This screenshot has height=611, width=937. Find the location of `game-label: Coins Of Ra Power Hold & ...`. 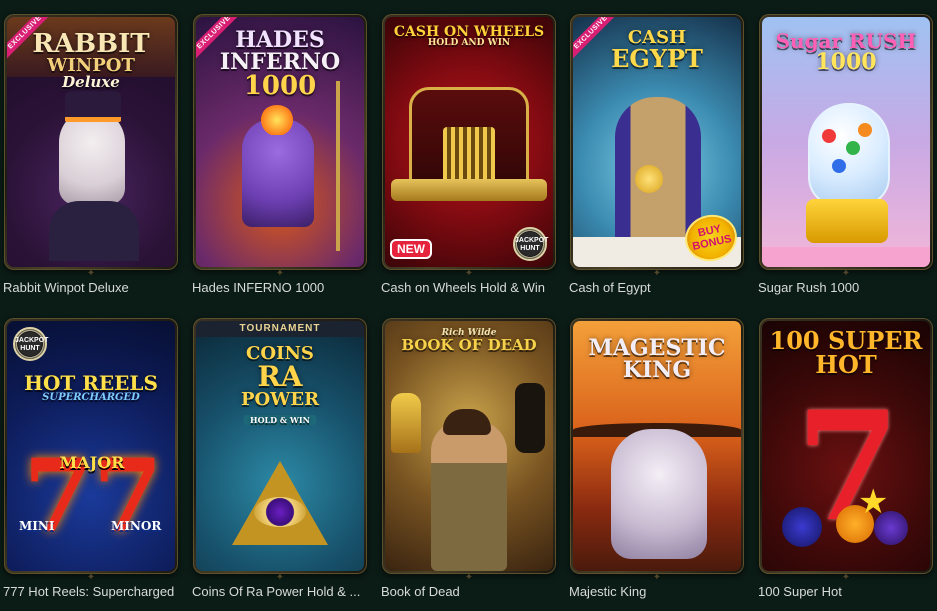

game-label: Coins Of Ra Power Hold & ... is located at coordinates (282, 591).